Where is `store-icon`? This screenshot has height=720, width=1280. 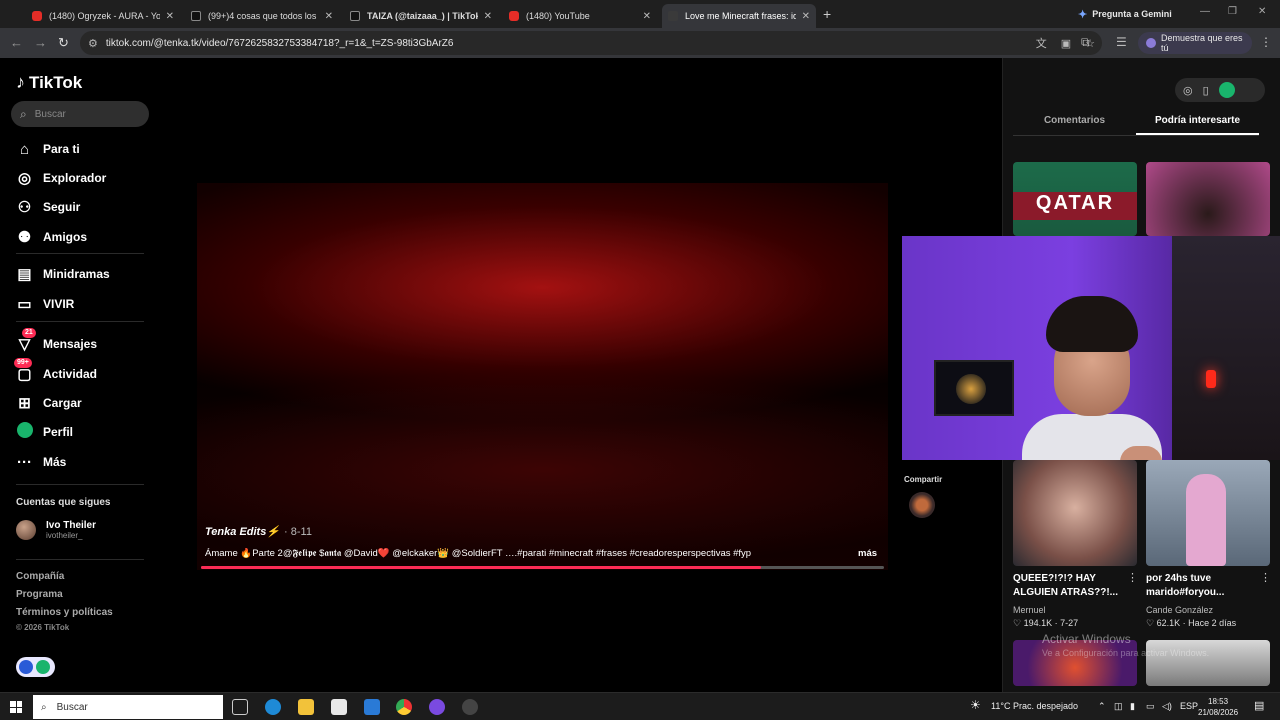 store-icon is located at coordinates (339, 707).